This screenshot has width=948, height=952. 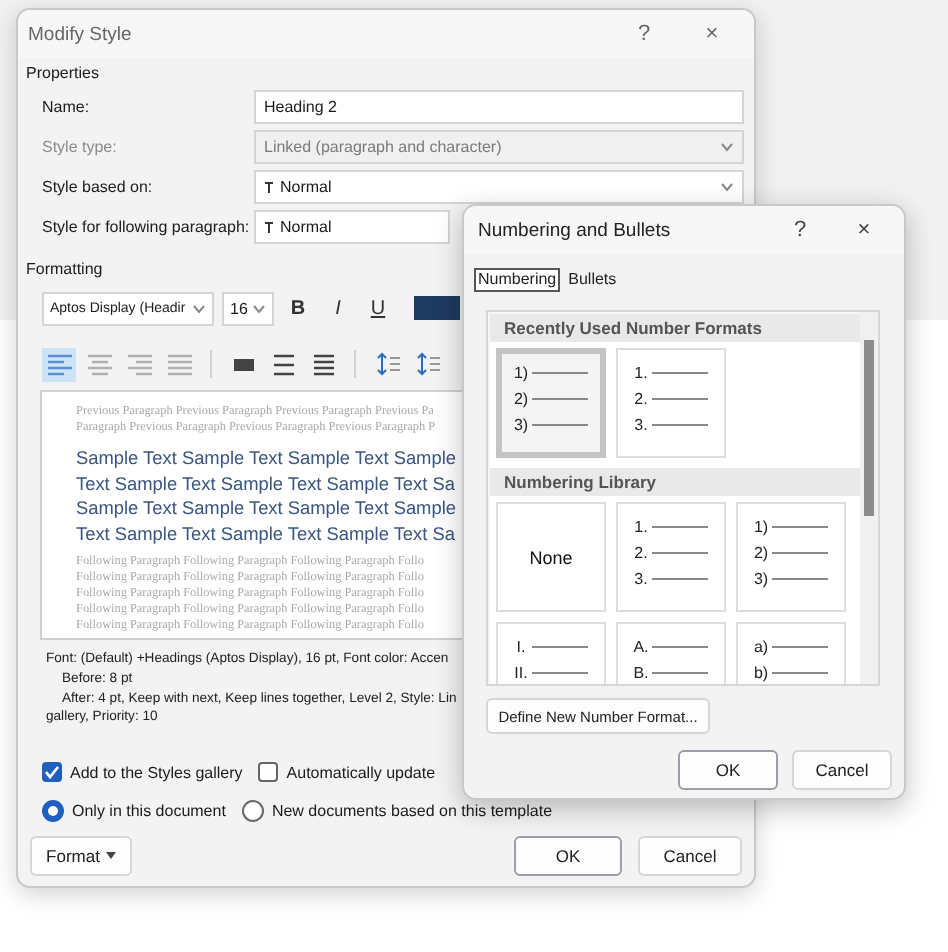 I want to click on caret-icon, so click(x=110, y=856).